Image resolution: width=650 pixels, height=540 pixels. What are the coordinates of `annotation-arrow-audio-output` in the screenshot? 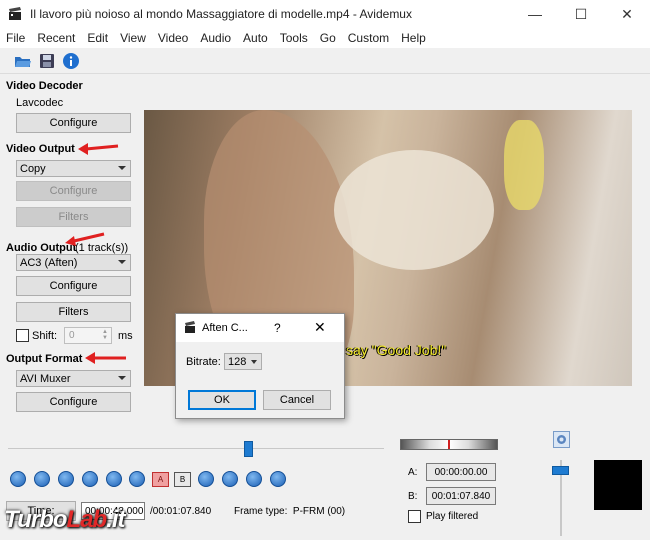 It's located at (85, 239).